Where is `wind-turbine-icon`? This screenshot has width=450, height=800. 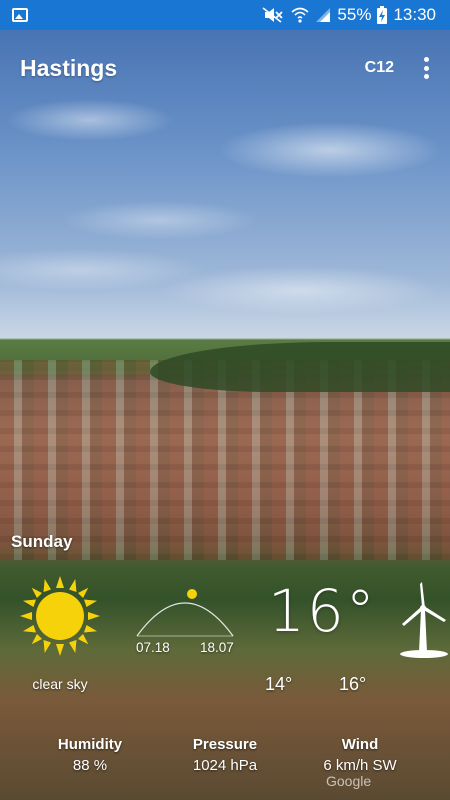
wind-turbine-icon is located at coordinates (424, 620).